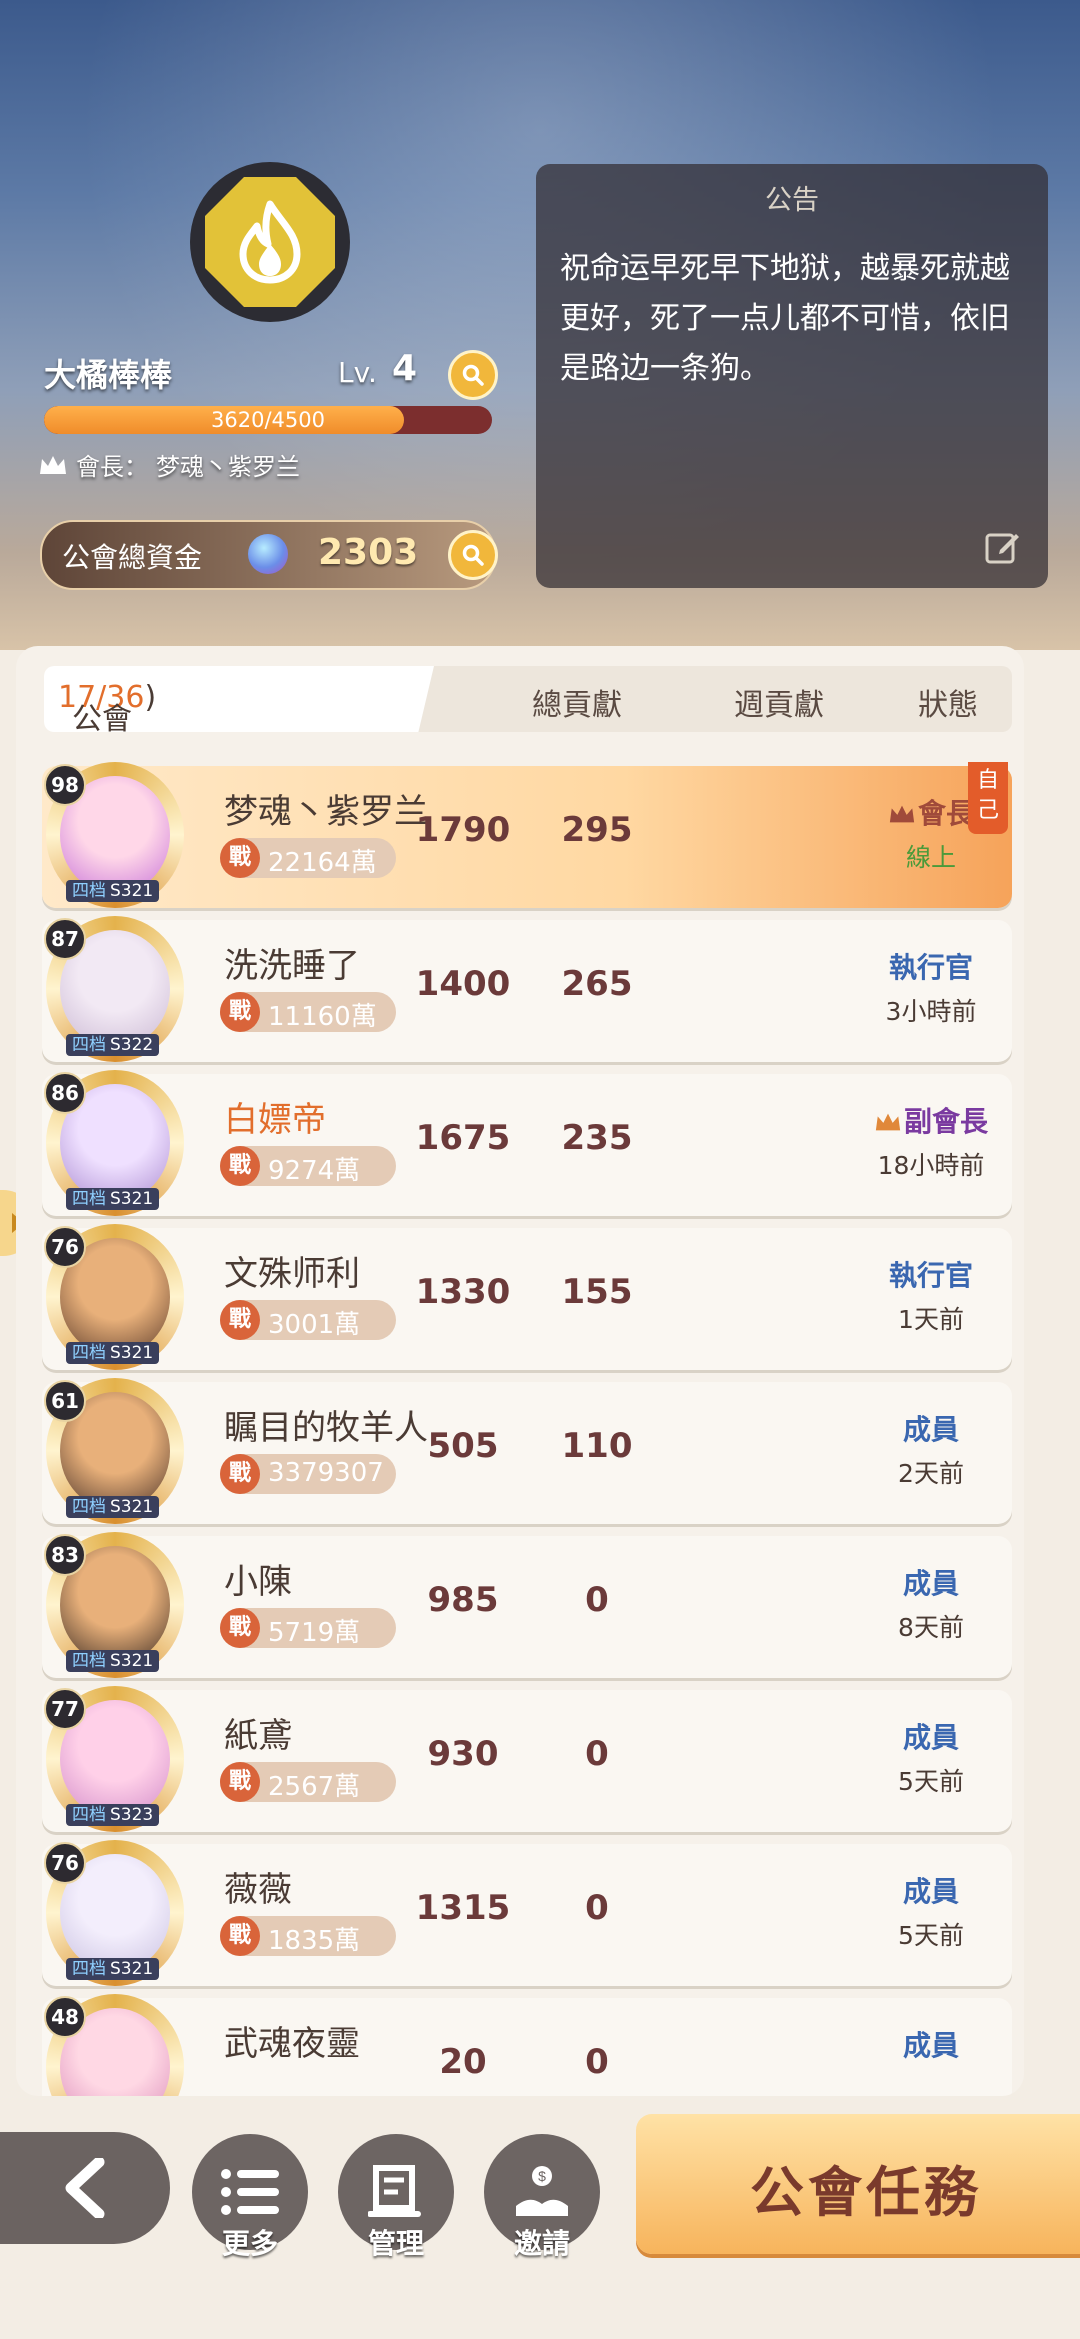  I want to click on funds-info-button, so click(473, 555).